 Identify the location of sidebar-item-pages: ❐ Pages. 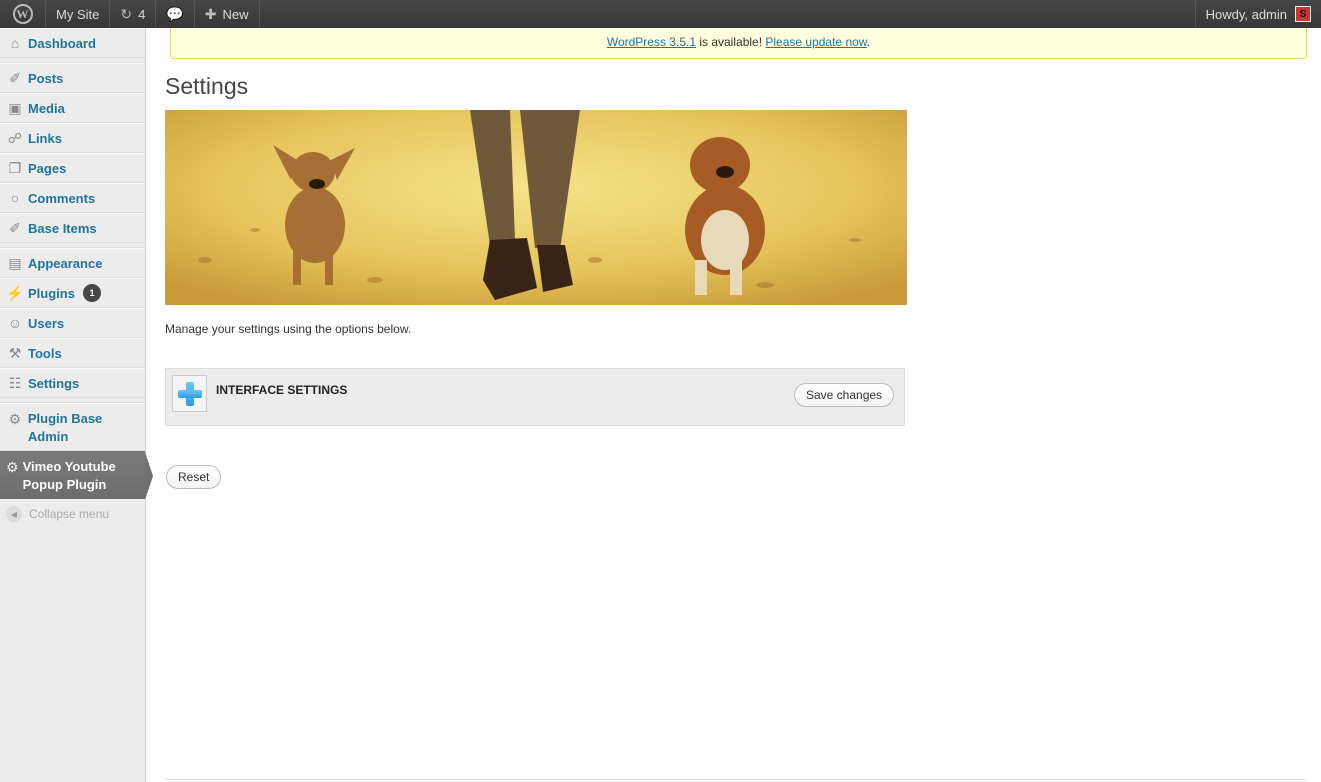
(72, 168).